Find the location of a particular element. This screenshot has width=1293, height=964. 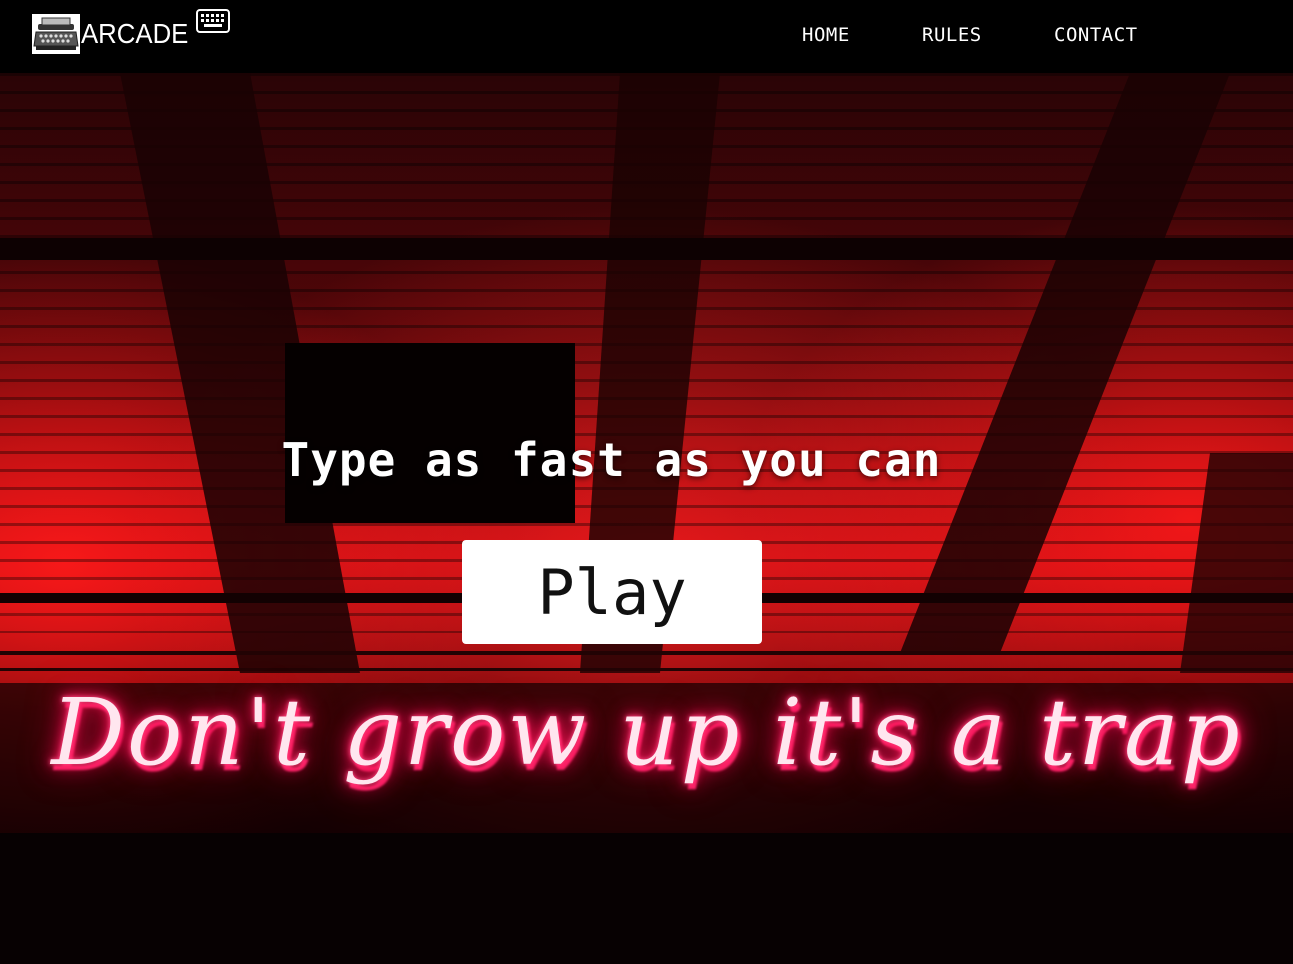

nav-rules-link: RULES is located at coordinates (952, 35).